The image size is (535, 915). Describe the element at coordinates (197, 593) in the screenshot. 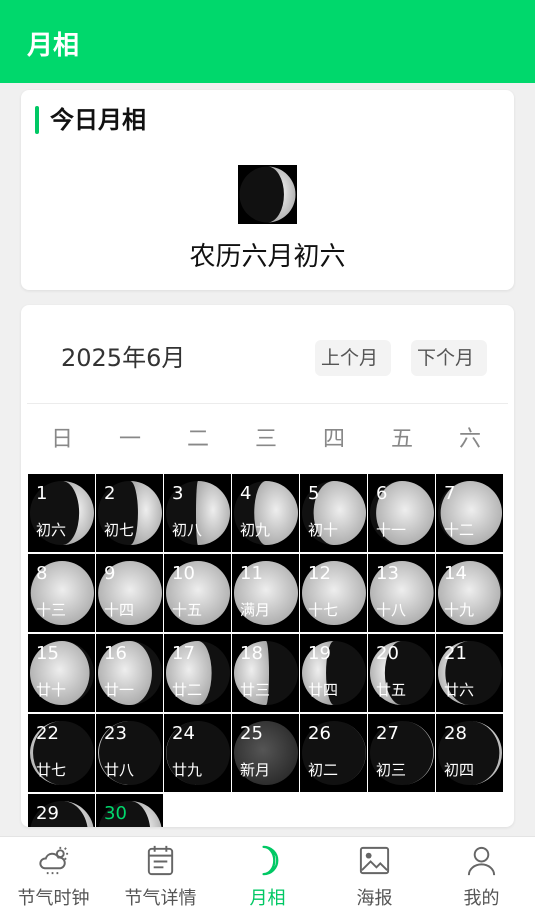

I see `calendar-day-cell: 10 十五` at that location.